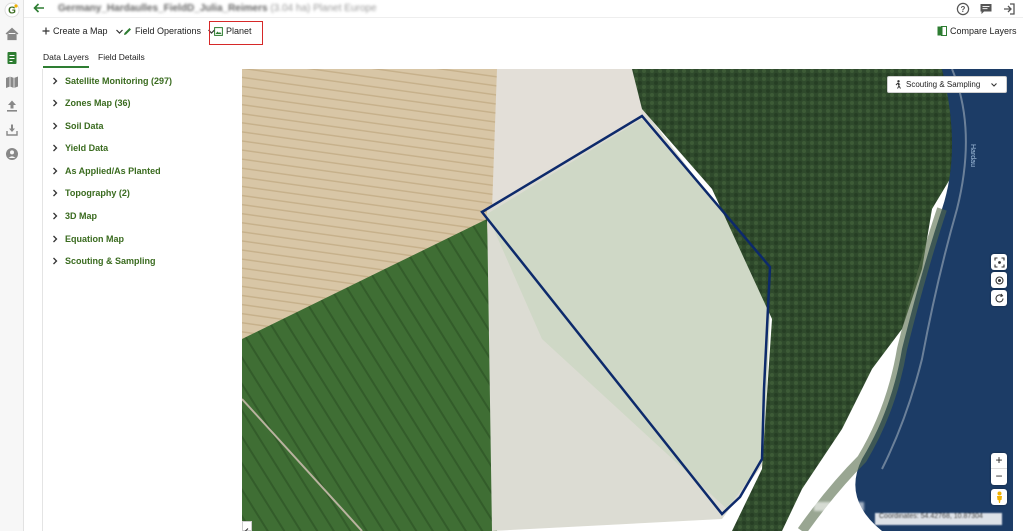  I want to click on chevron-down-icon, so click(994, 84).